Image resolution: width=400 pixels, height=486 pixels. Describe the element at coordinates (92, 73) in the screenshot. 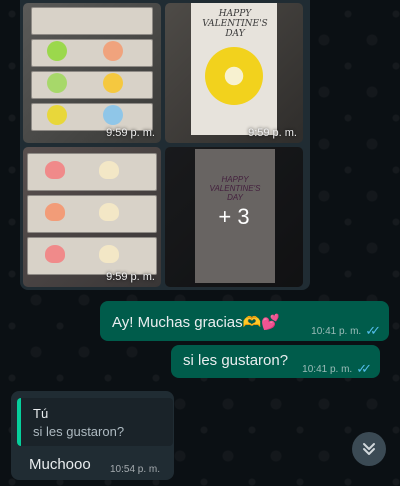

I see `album-photo-1: 9:59 p. m.` at that location.